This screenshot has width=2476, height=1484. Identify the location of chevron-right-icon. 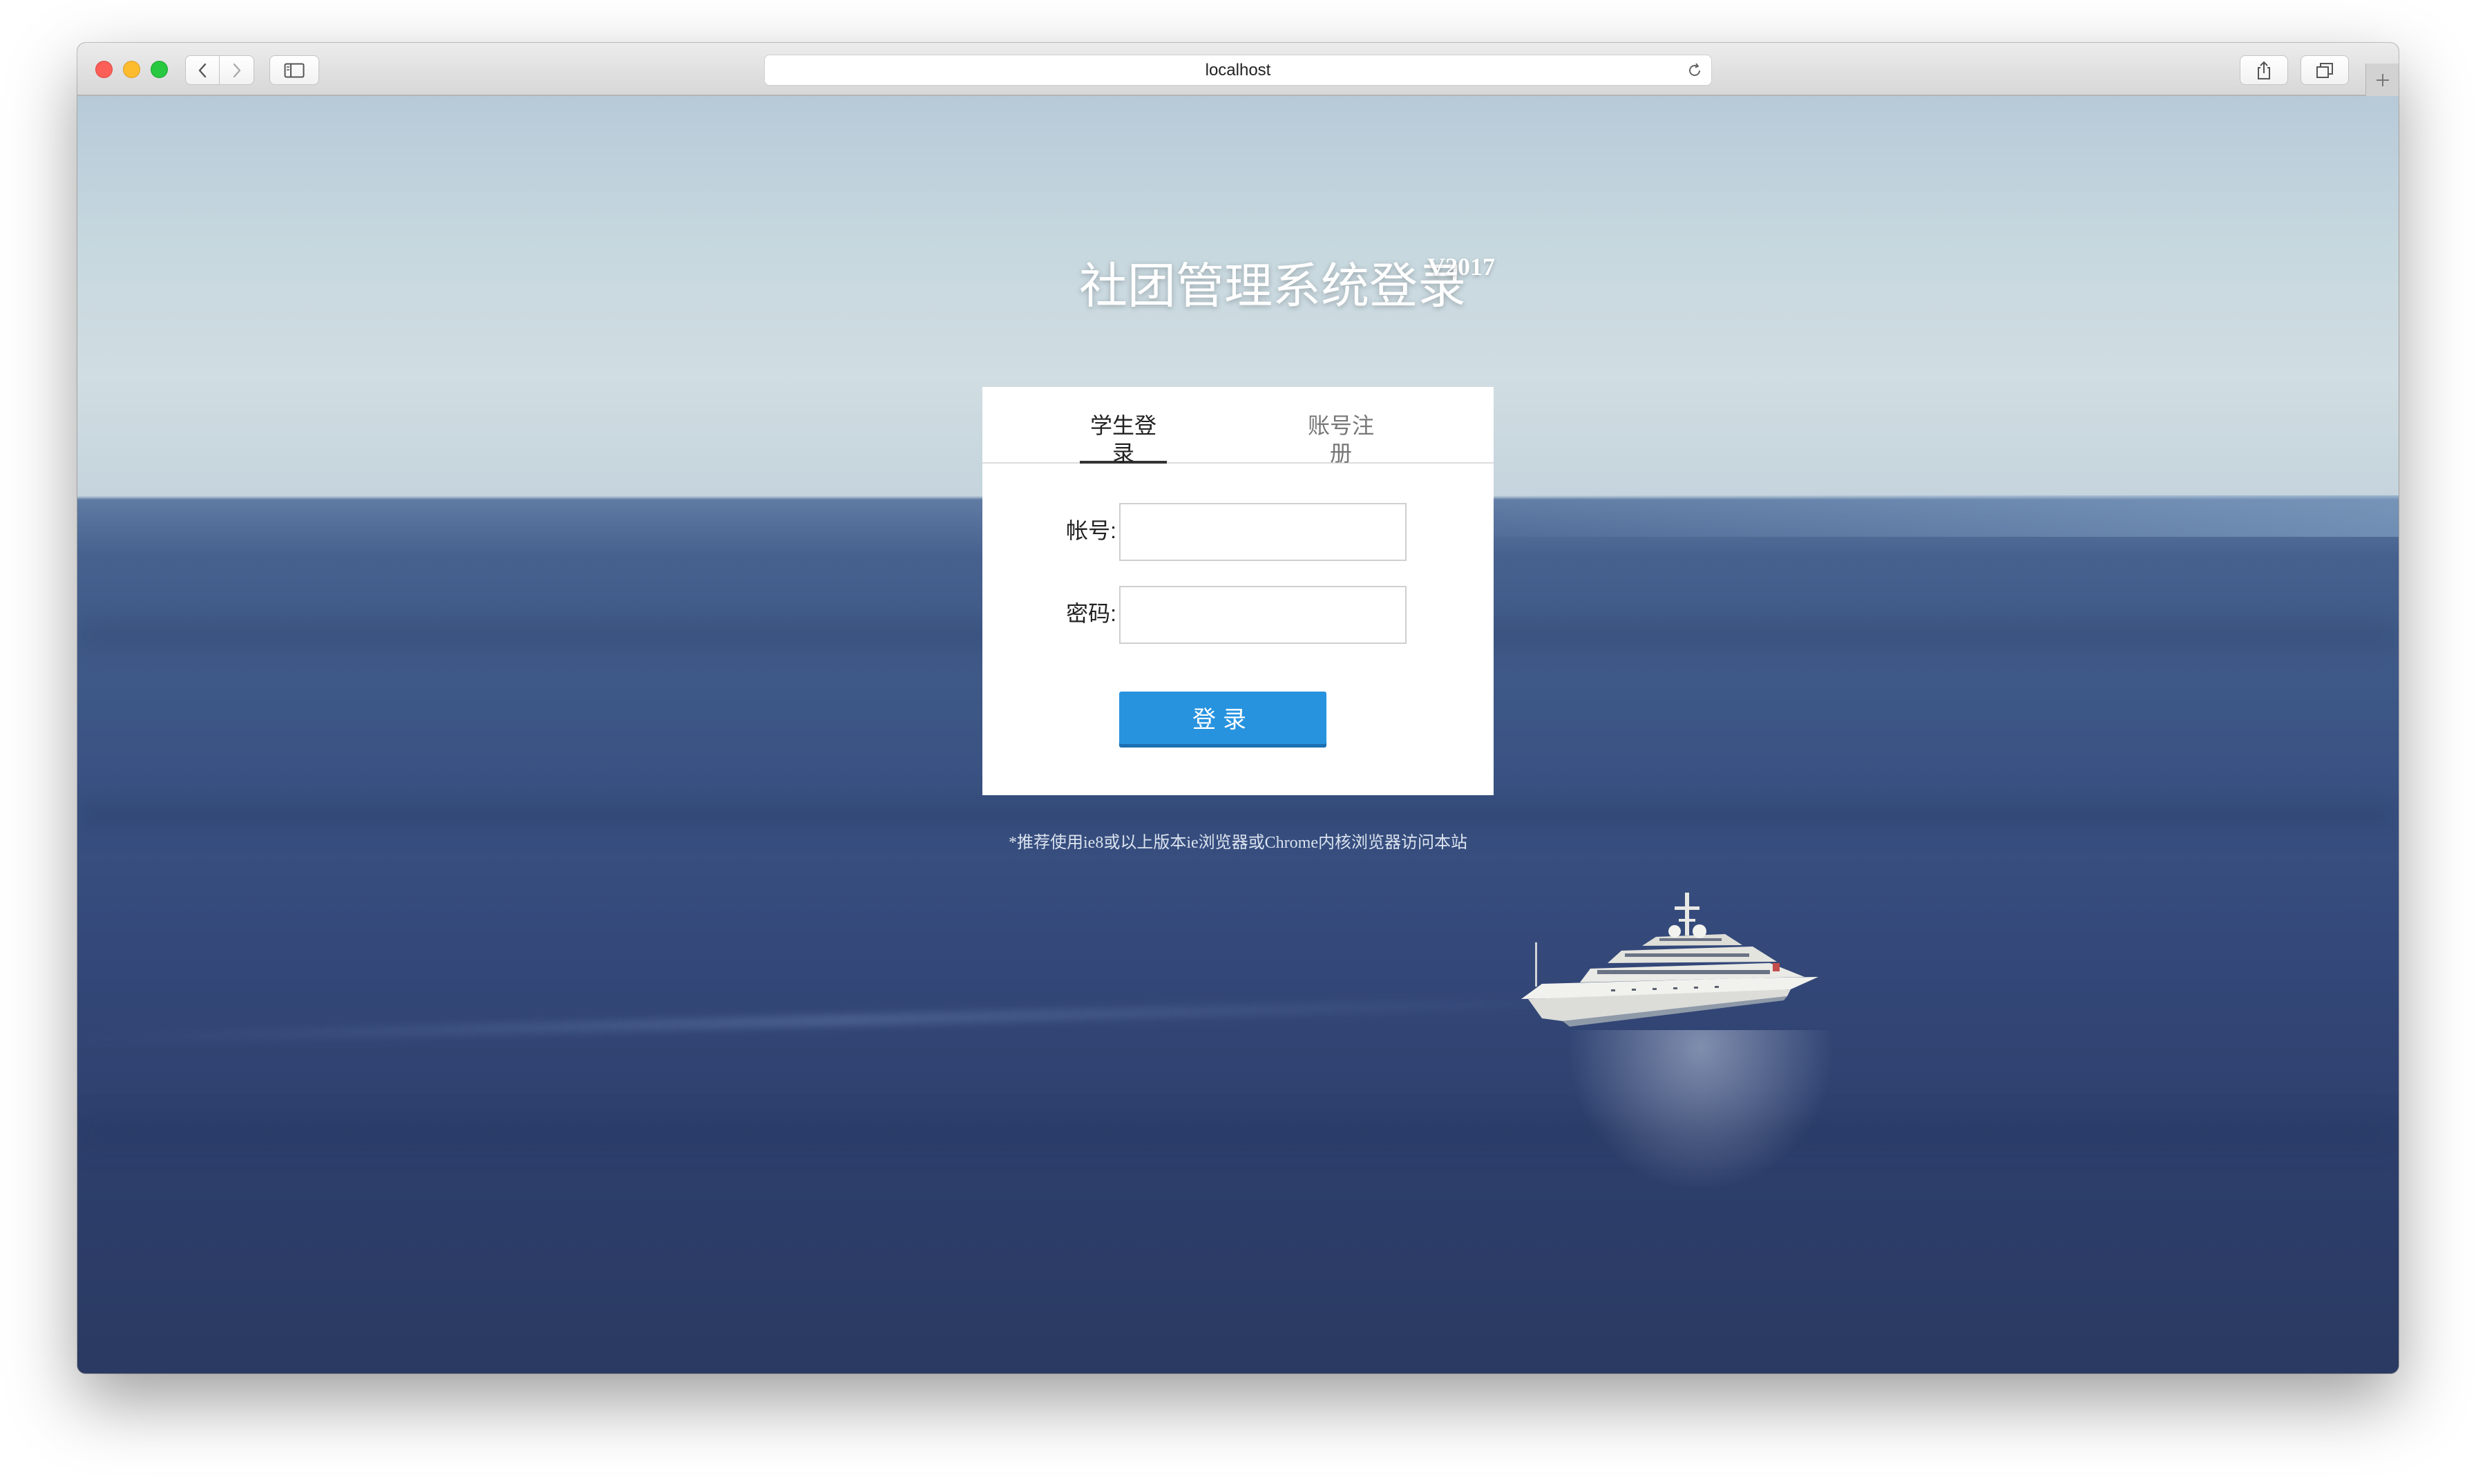
(236, 70).